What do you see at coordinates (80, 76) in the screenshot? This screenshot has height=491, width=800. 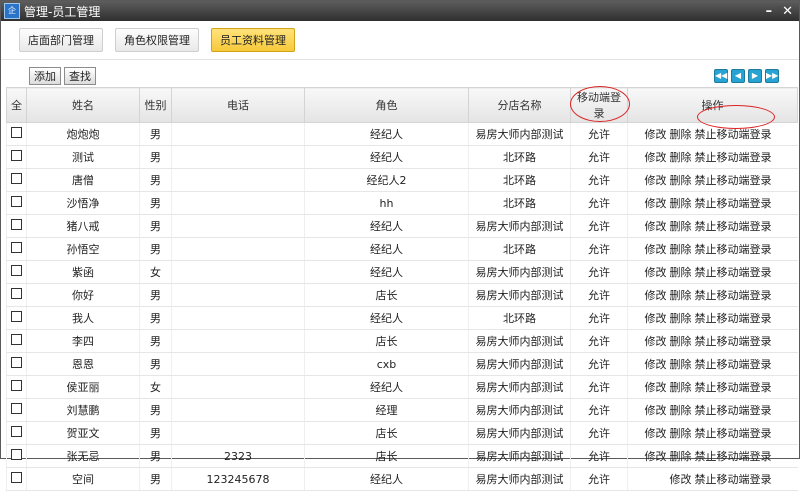 I see `search-button: 查找` at bounding box center [80, 76].